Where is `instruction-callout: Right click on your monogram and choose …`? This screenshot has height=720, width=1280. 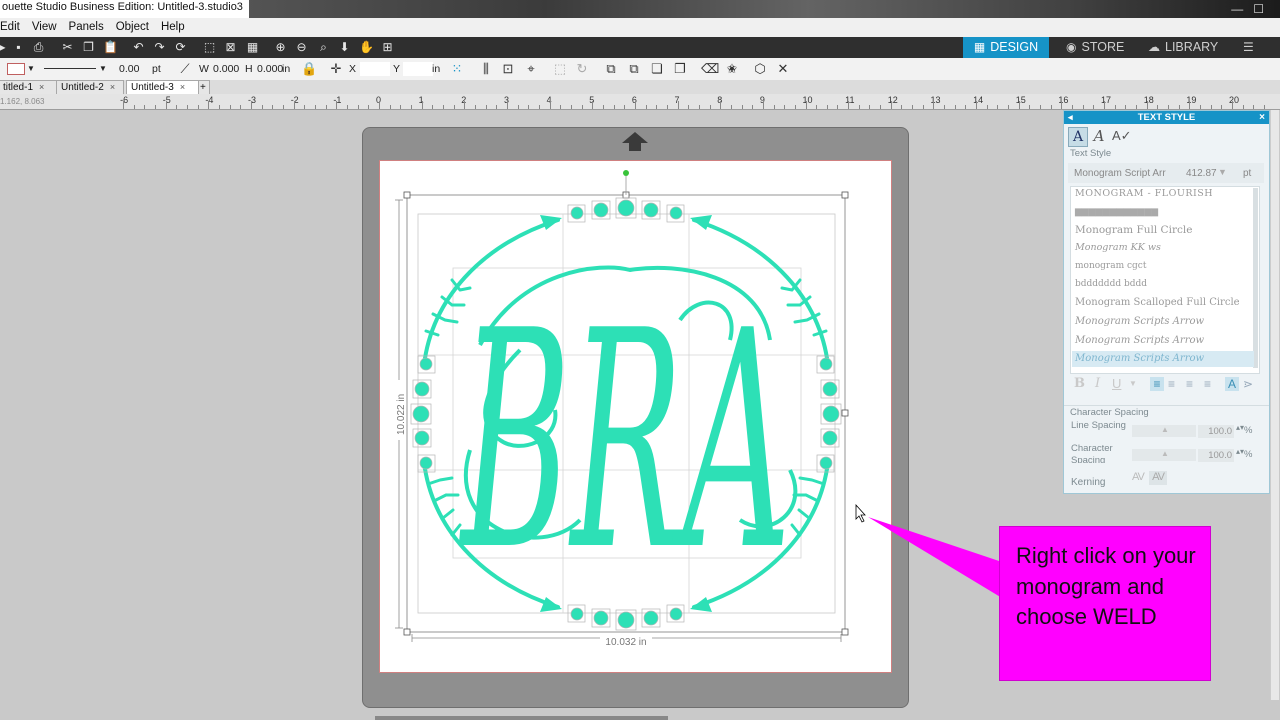
instruction-callout: Right click on your monogram and choose … is located at coordinates (1105, 603).